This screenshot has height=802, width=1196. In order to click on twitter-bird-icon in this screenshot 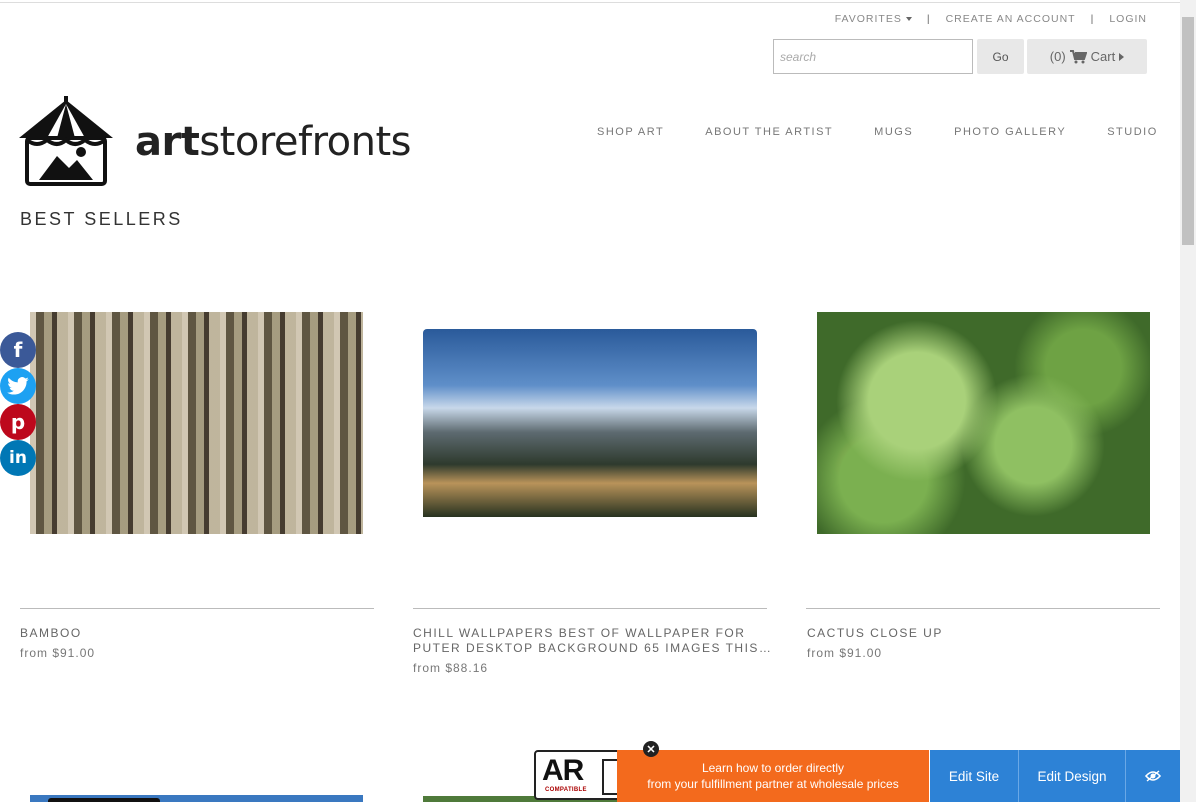, I will do `click(18, 386)`.